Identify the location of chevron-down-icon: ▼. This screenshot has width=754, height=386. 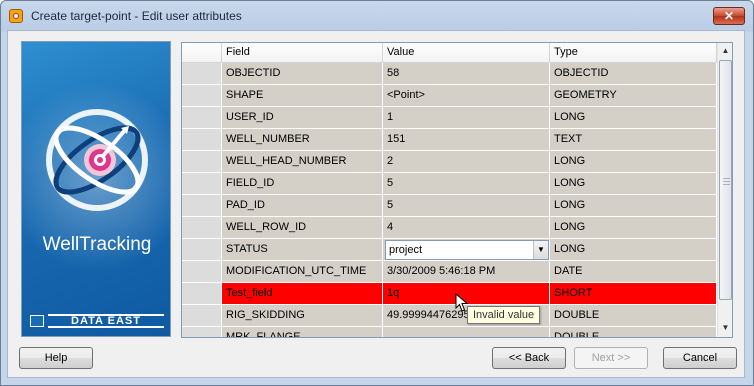
(540, 250).